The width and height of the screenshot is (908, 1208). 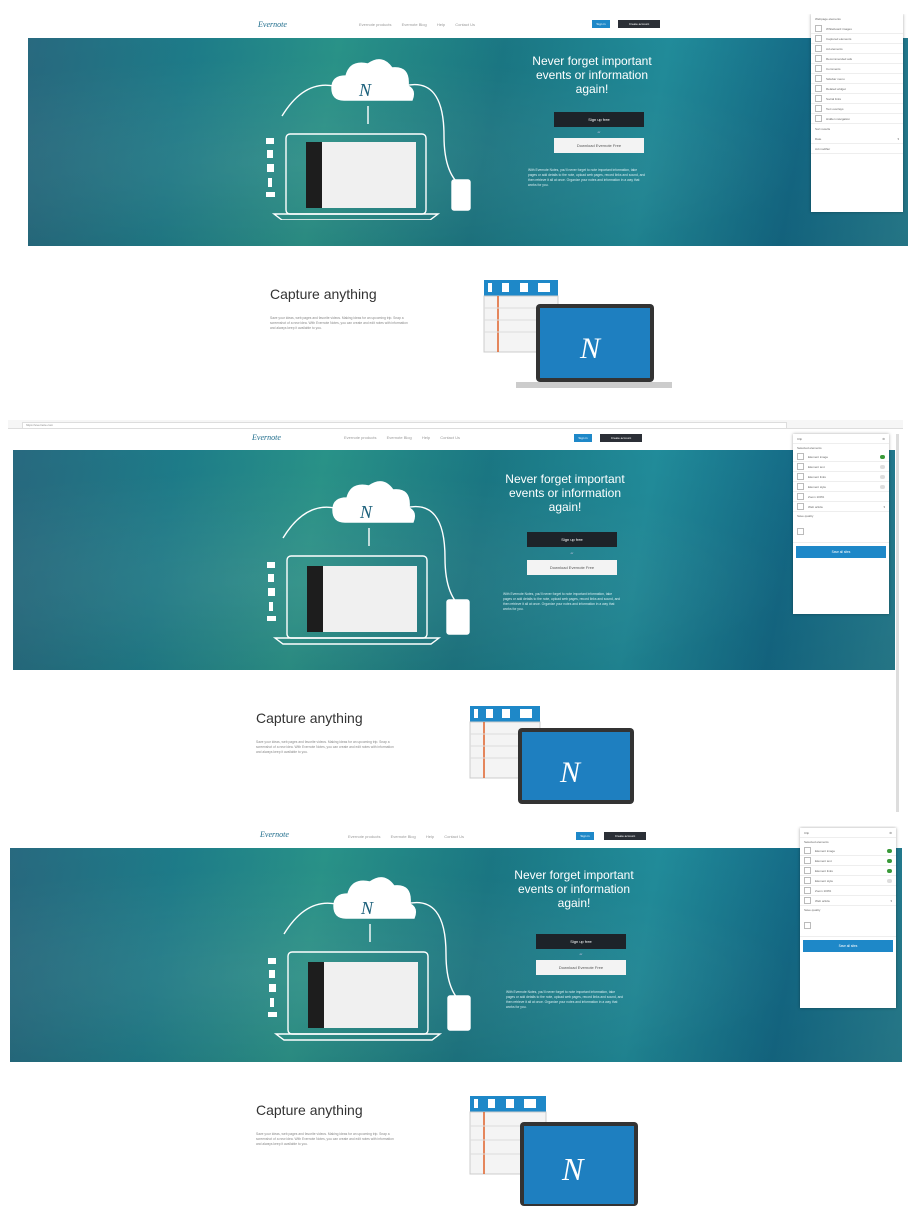 I want to click on panel-item: Related widget, so click(x=857, y=89).